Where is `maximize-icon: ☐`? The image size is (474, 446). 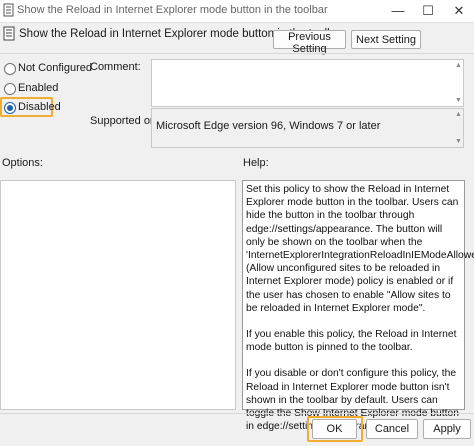
maximize-icon: ☐ is located at coordinates (428, 10).